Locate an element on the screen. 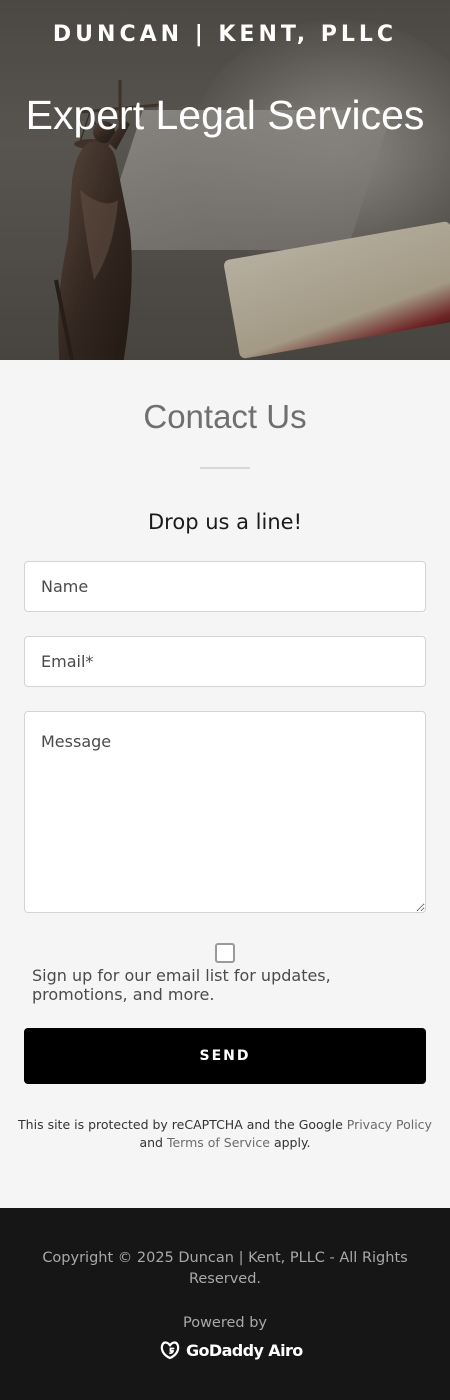 The height and width of the screenshot is (1400, 450). privacy-policy-link: Privacy Policy is located at coordinates (389, 1124).